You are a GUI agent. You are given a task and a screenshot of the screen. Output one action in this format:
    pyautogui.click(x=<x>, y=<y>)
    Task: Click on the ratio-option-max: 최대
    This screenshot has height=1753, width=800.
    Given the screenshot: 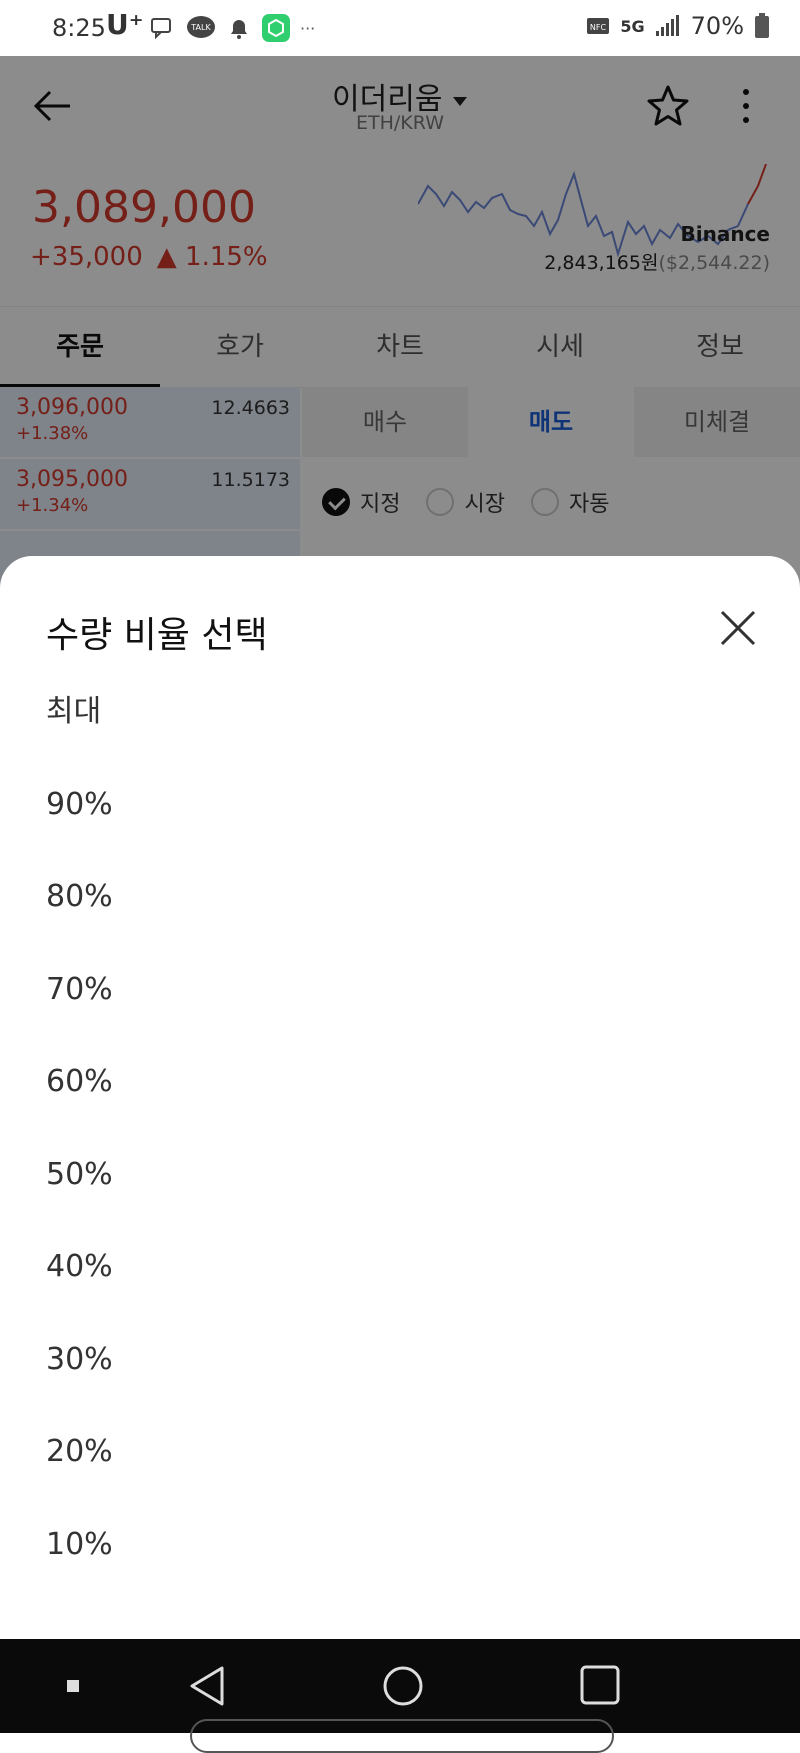 What is the action you would take?
    pyautogui.click(x=400, y=712)
    